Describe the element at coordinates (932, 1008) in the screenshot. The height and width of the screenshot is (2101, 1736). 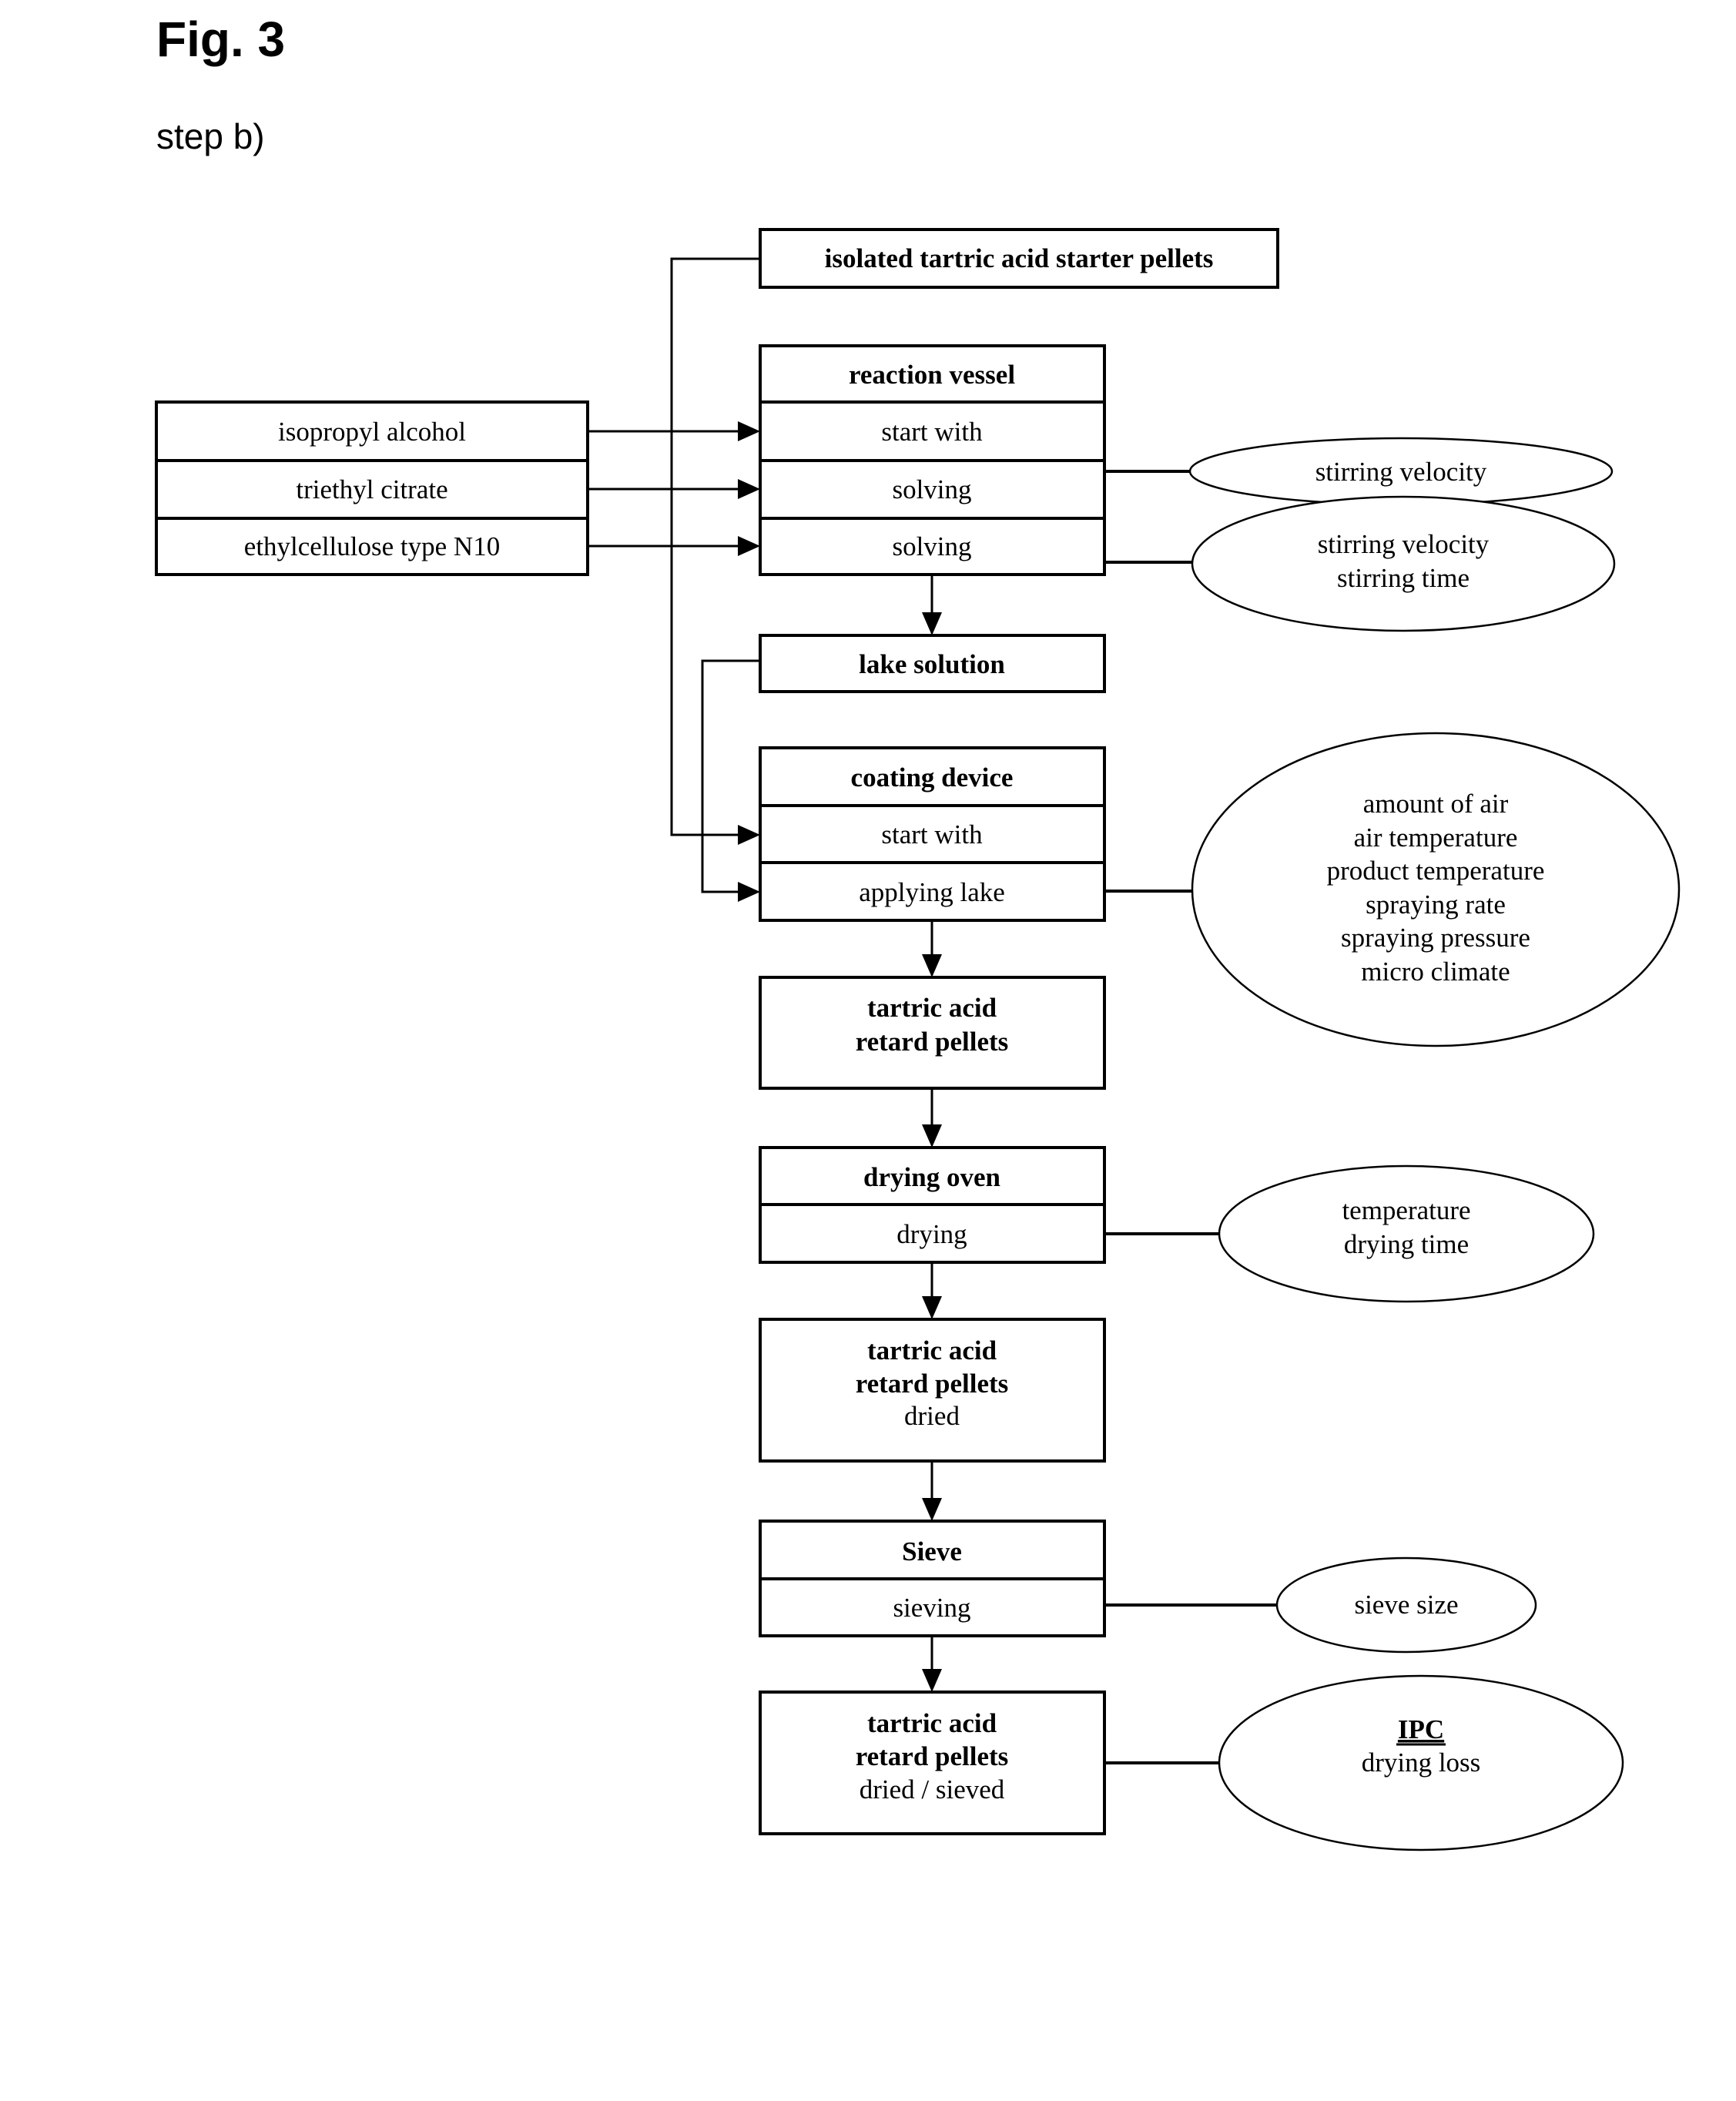
I see `retard-pellets-label: tartric acid` at that location.